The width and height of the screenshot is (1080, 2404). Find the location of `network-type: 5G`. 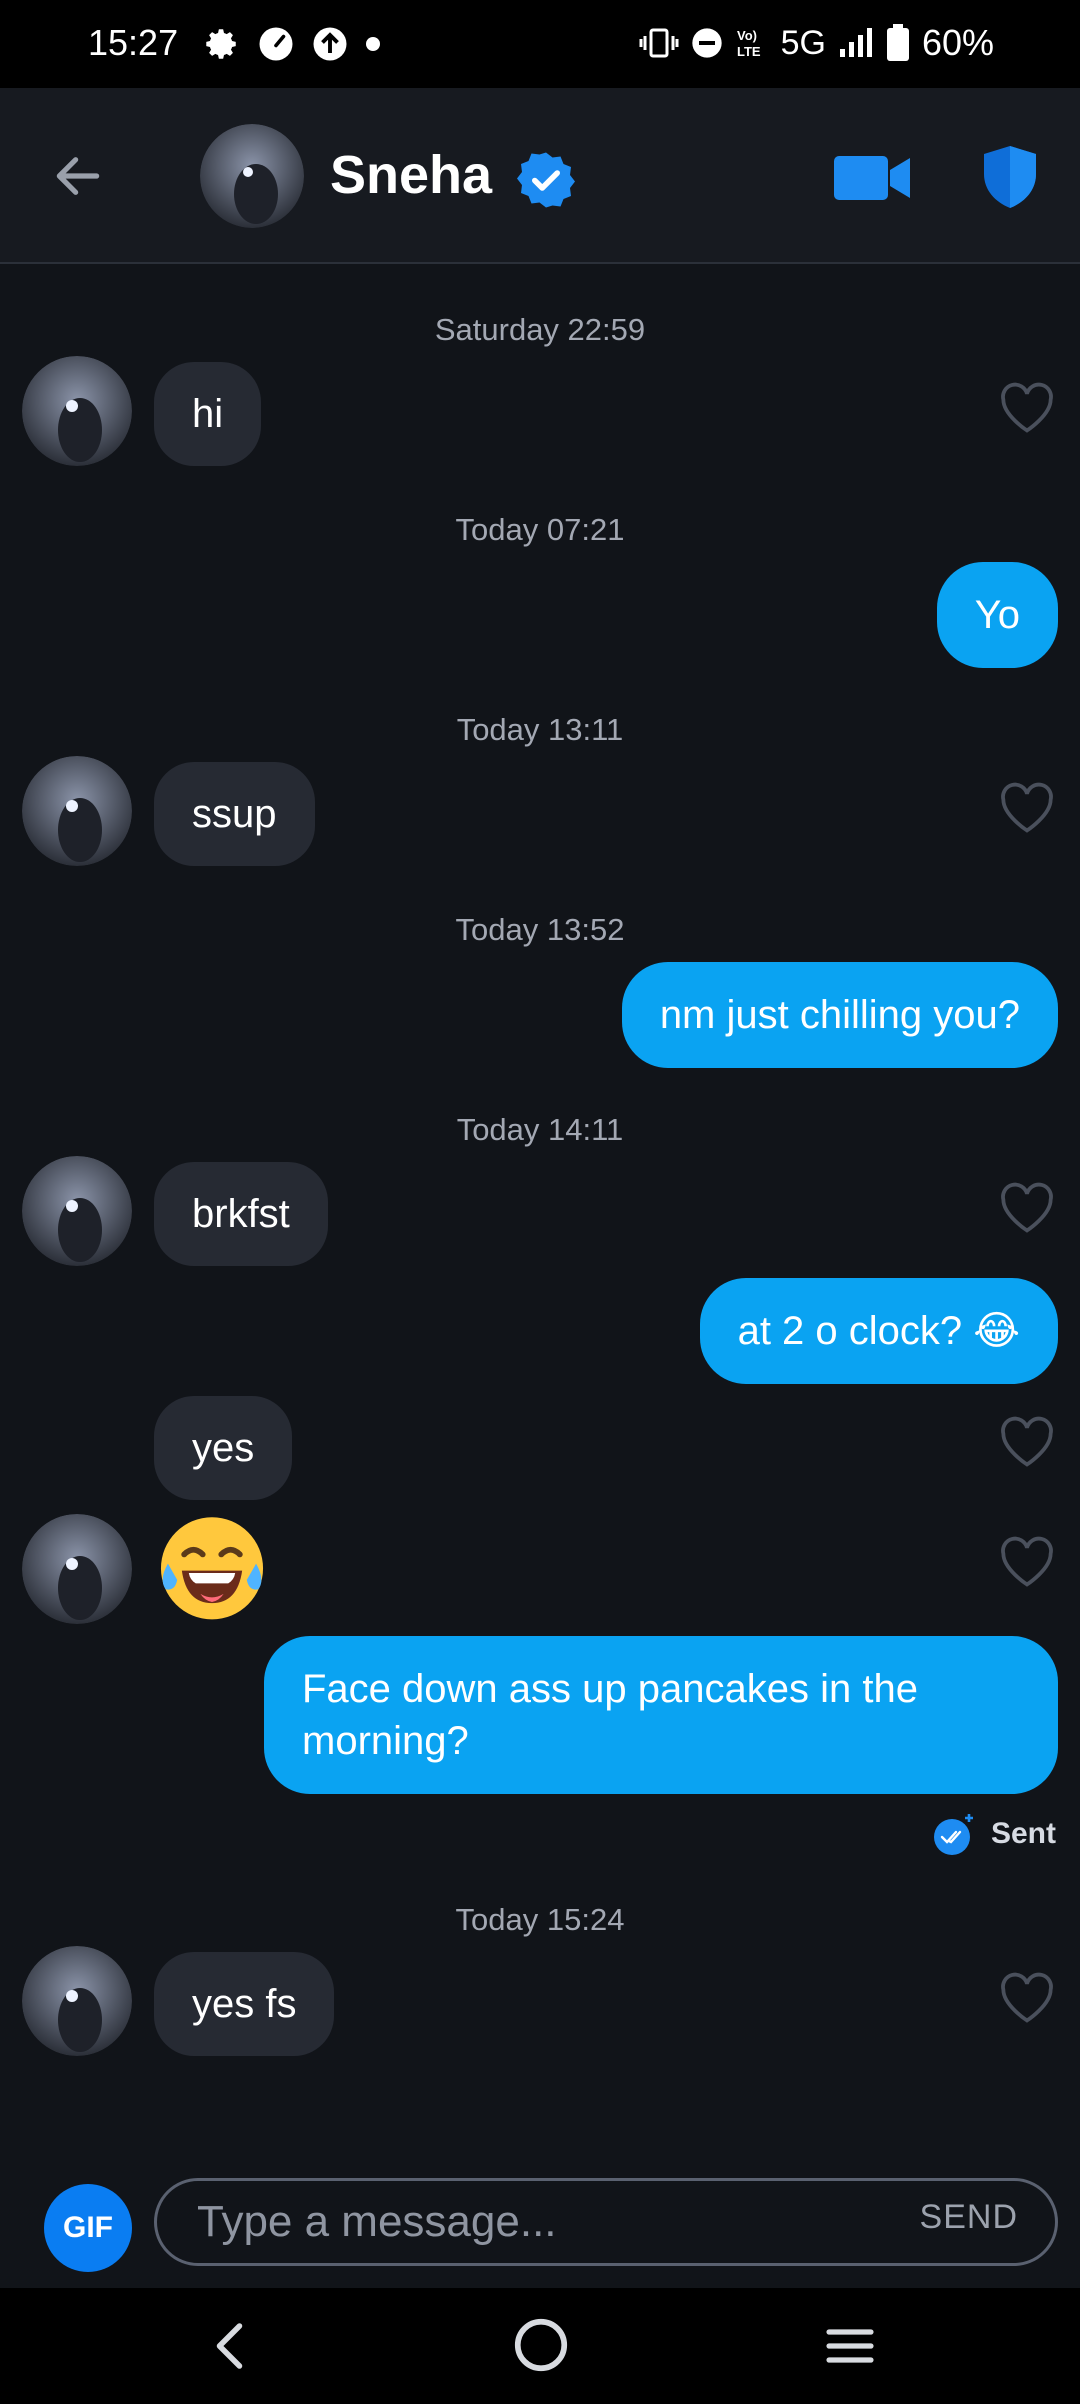

network-type: 5G is located at coordinates (803, 42).